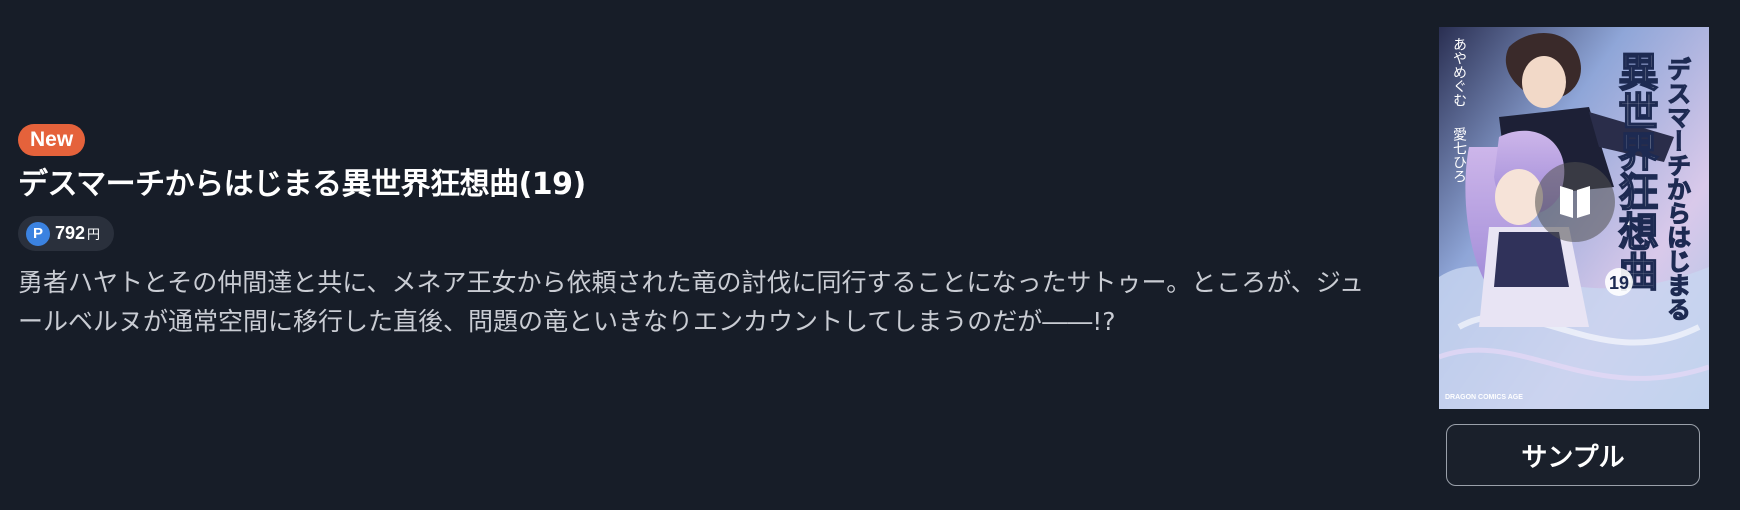 The image size is (1740, 510). What do you see at coordinates (1677, 189) in the screenshot?
I see `svg-text: デスマーチからはじまる` at bounding box center [1677, 189].